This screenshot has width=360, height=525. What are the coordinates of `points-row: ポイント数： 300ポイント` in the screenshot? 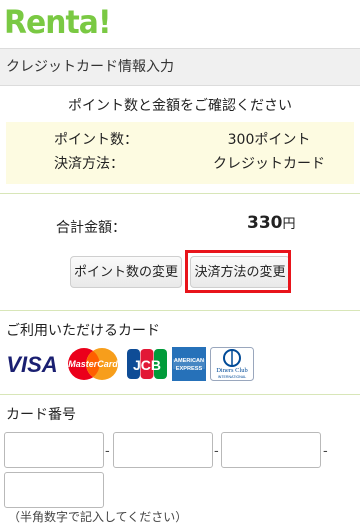 It's located at (180, 140).